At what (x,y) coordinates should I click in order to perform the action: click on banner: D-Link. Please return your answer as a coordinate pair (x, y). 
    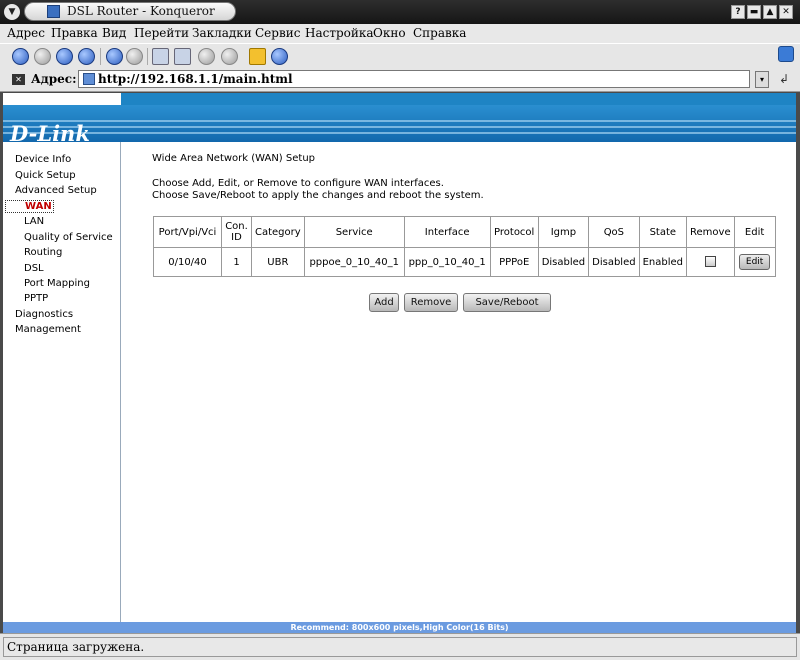
    Looking at the image, I should click on (399, 125).